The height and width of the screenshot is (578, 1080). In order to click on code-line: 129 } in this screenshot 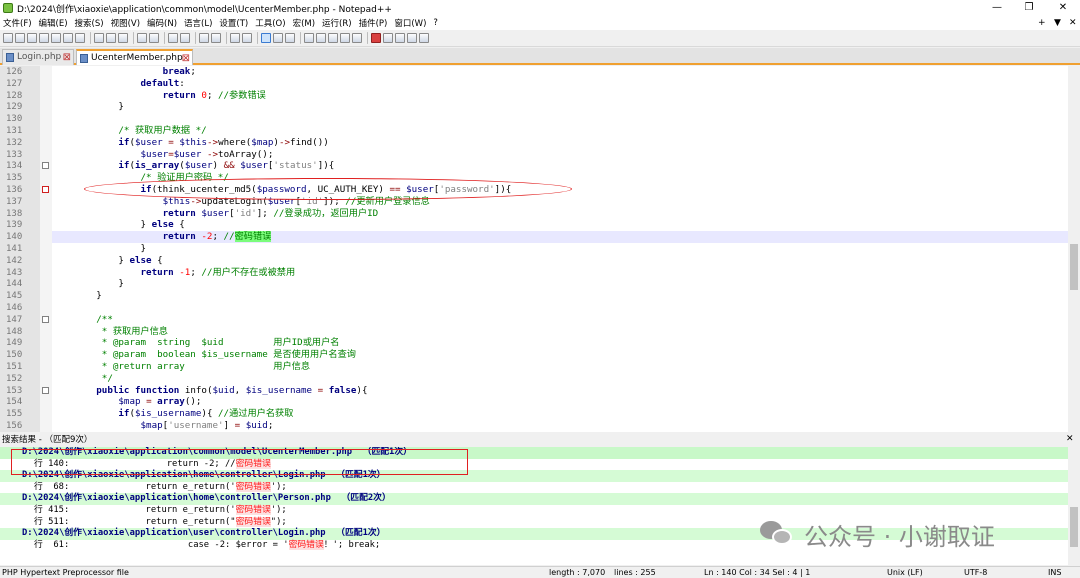, I will do `click(537, 107)`.